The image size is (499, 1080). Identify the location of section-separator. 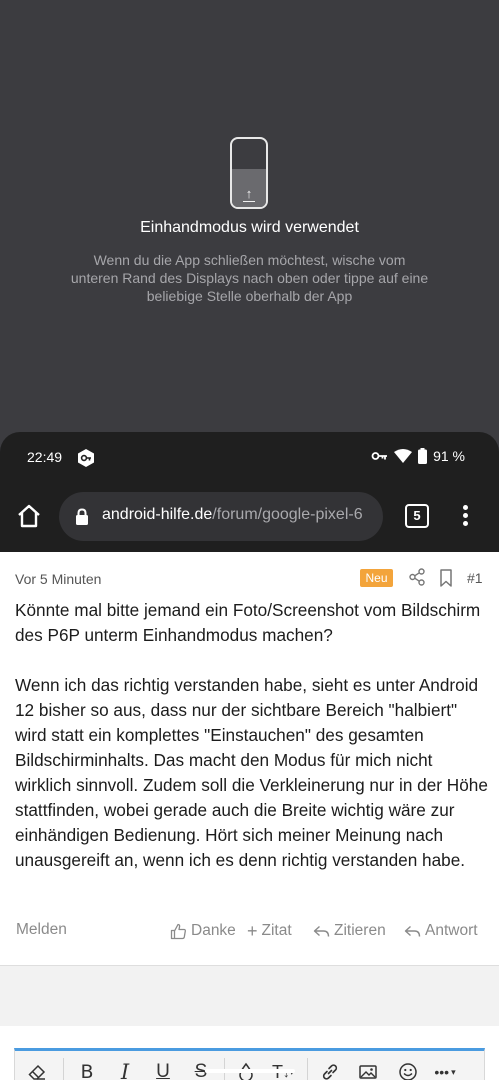
(249, 996).